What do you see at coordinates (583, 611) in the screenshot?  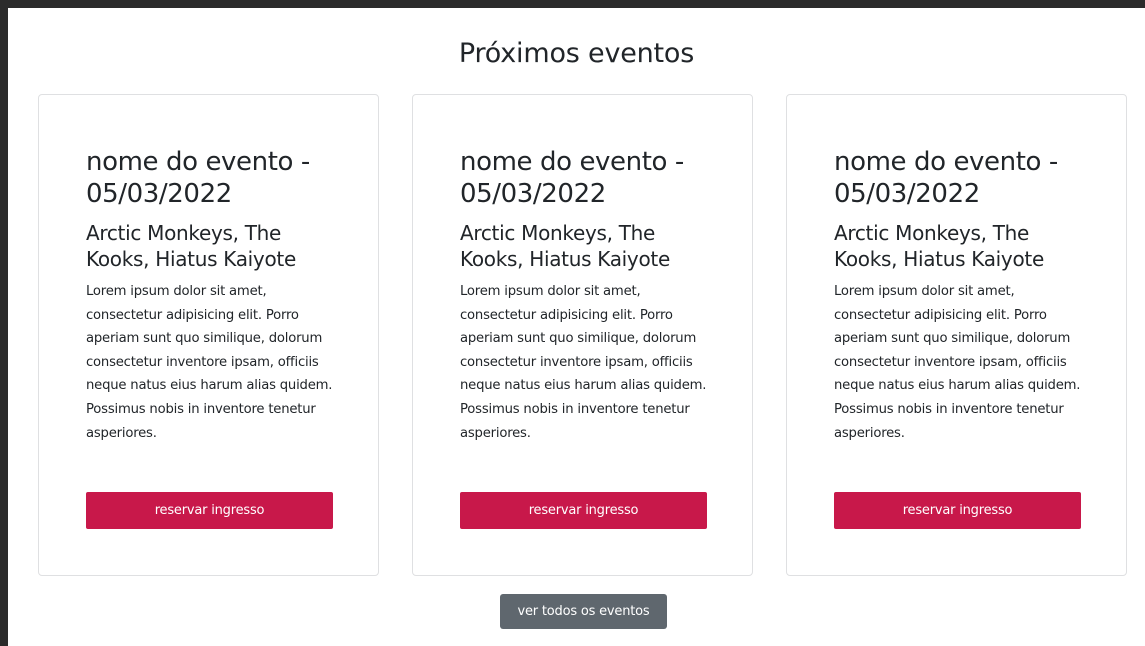 I see `view-all-events-button: ver todos os eventos` at bounding box center [583, 611].